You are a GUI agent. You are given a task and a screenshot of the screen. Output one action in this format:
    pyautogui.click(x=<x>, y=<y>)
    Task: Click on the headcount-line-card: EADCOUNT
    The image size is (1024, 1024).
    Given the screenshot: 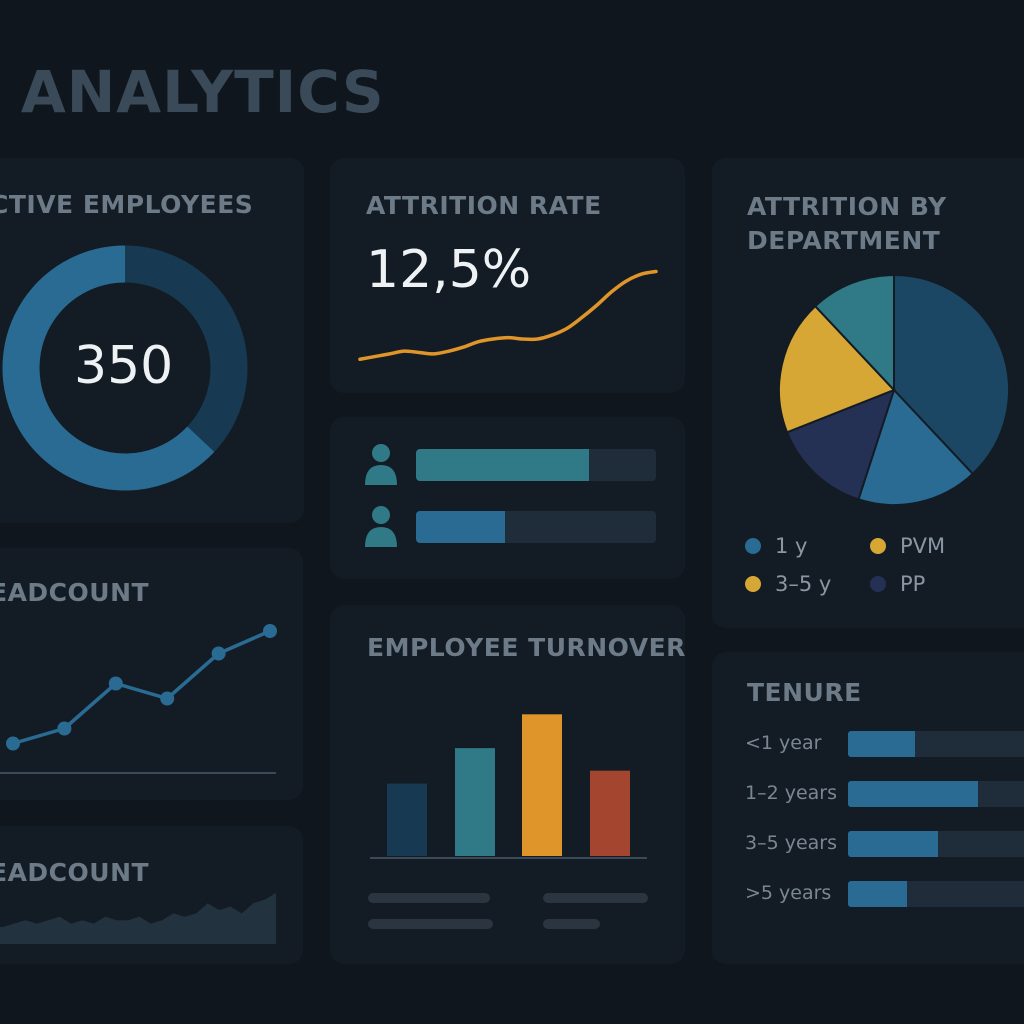 What is the action you would take?
    pyautogui.click(x=151, y=674)
    